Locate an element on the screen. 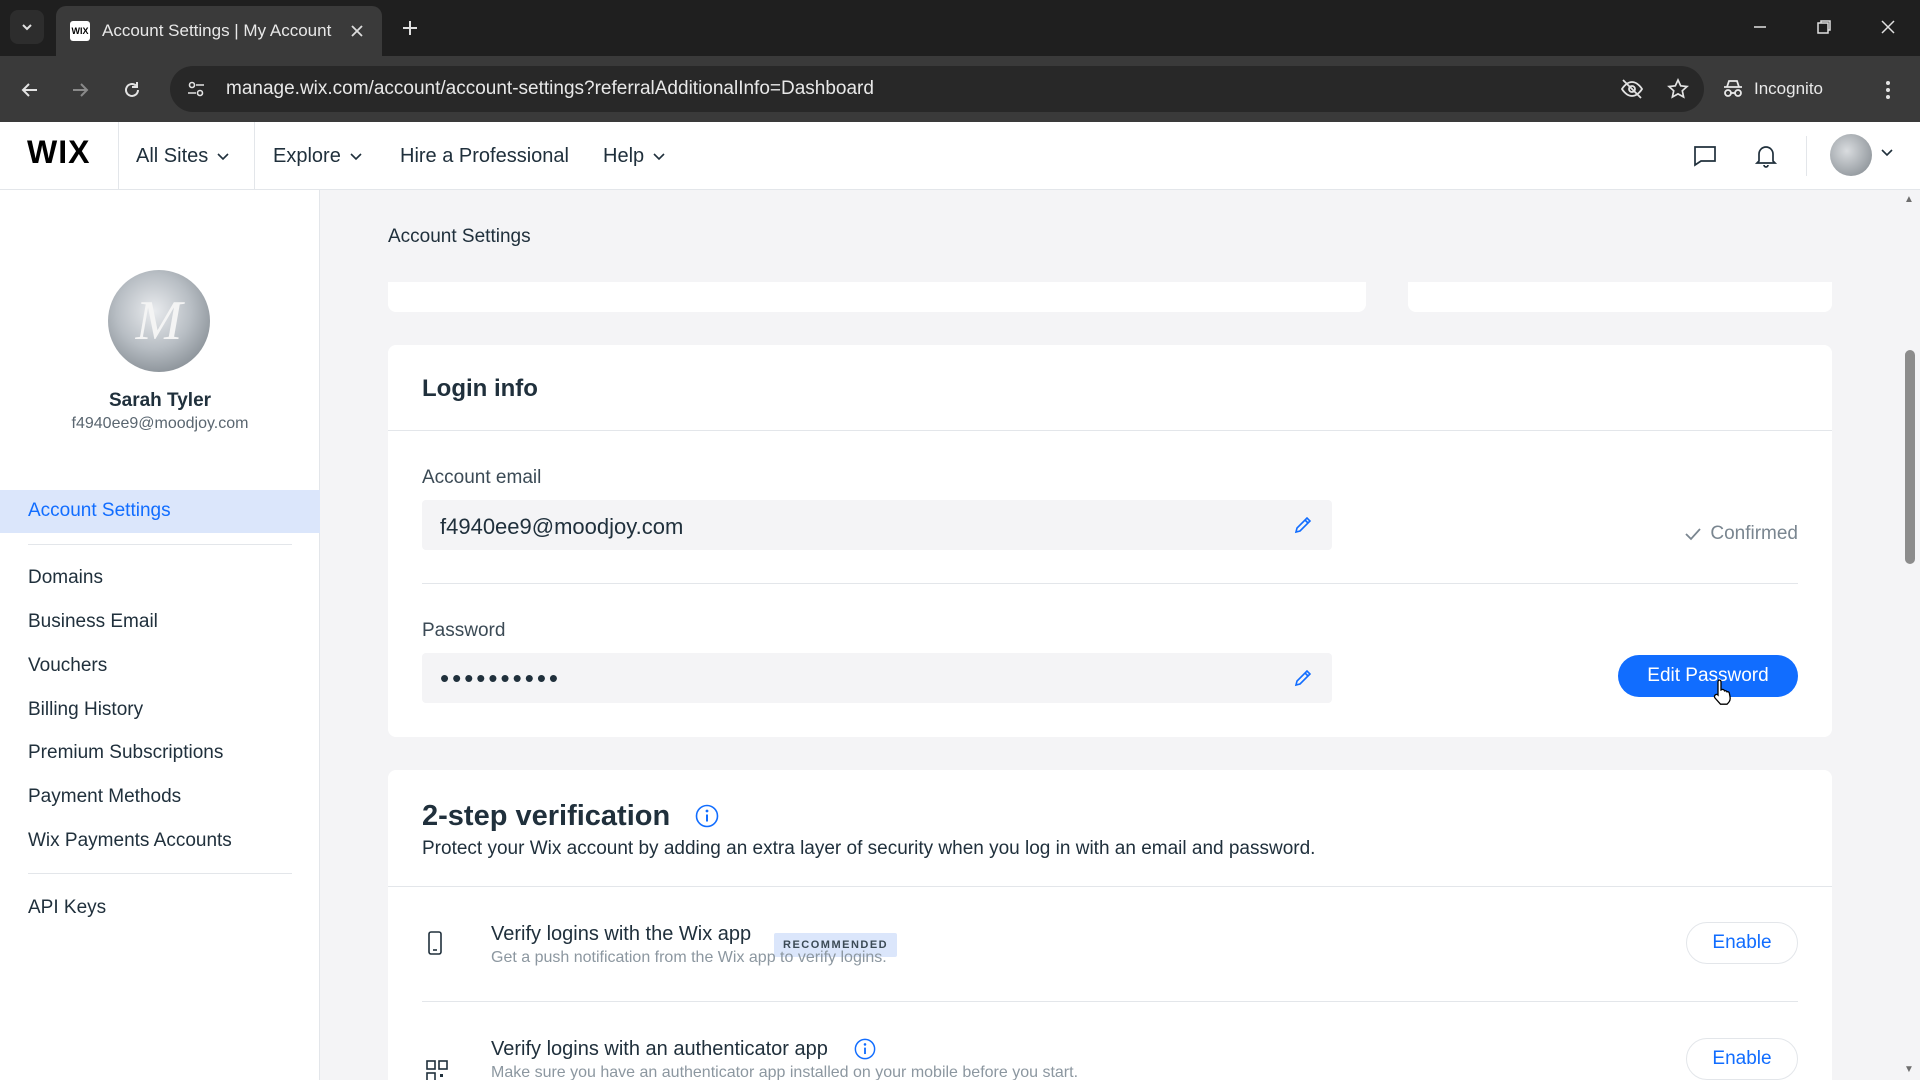 The image size is (1920, 1080). browser-tab-bar: WIX Account Settings | My Account is located at coordinates (960, 28).